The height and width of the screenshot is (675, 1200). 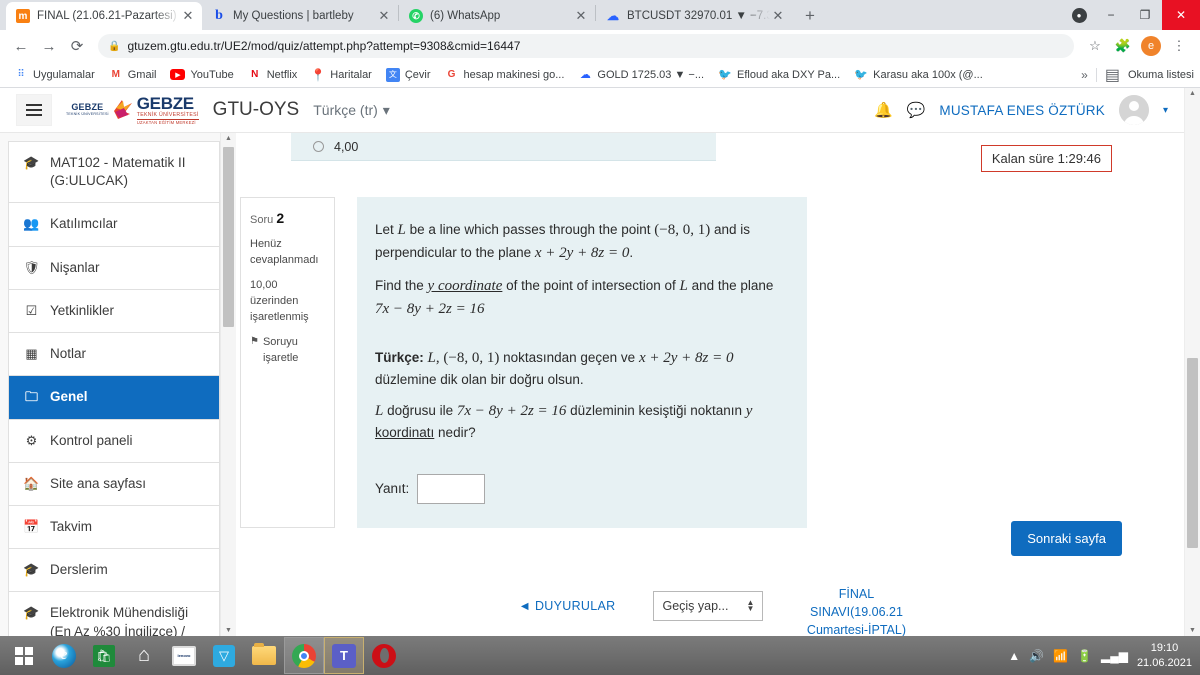 I want to click on back-button: ←, so click(x=21, y=46).